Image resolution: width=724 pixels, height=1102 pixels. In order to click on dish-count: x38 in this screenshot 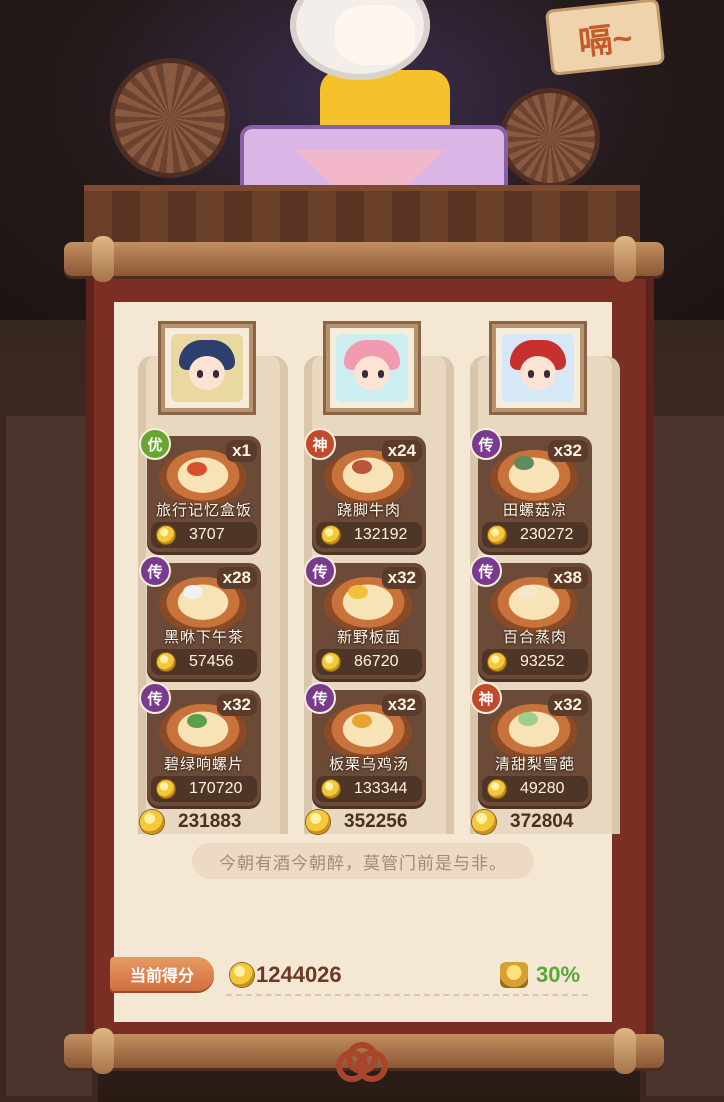, I will do `click(567, 578)`.